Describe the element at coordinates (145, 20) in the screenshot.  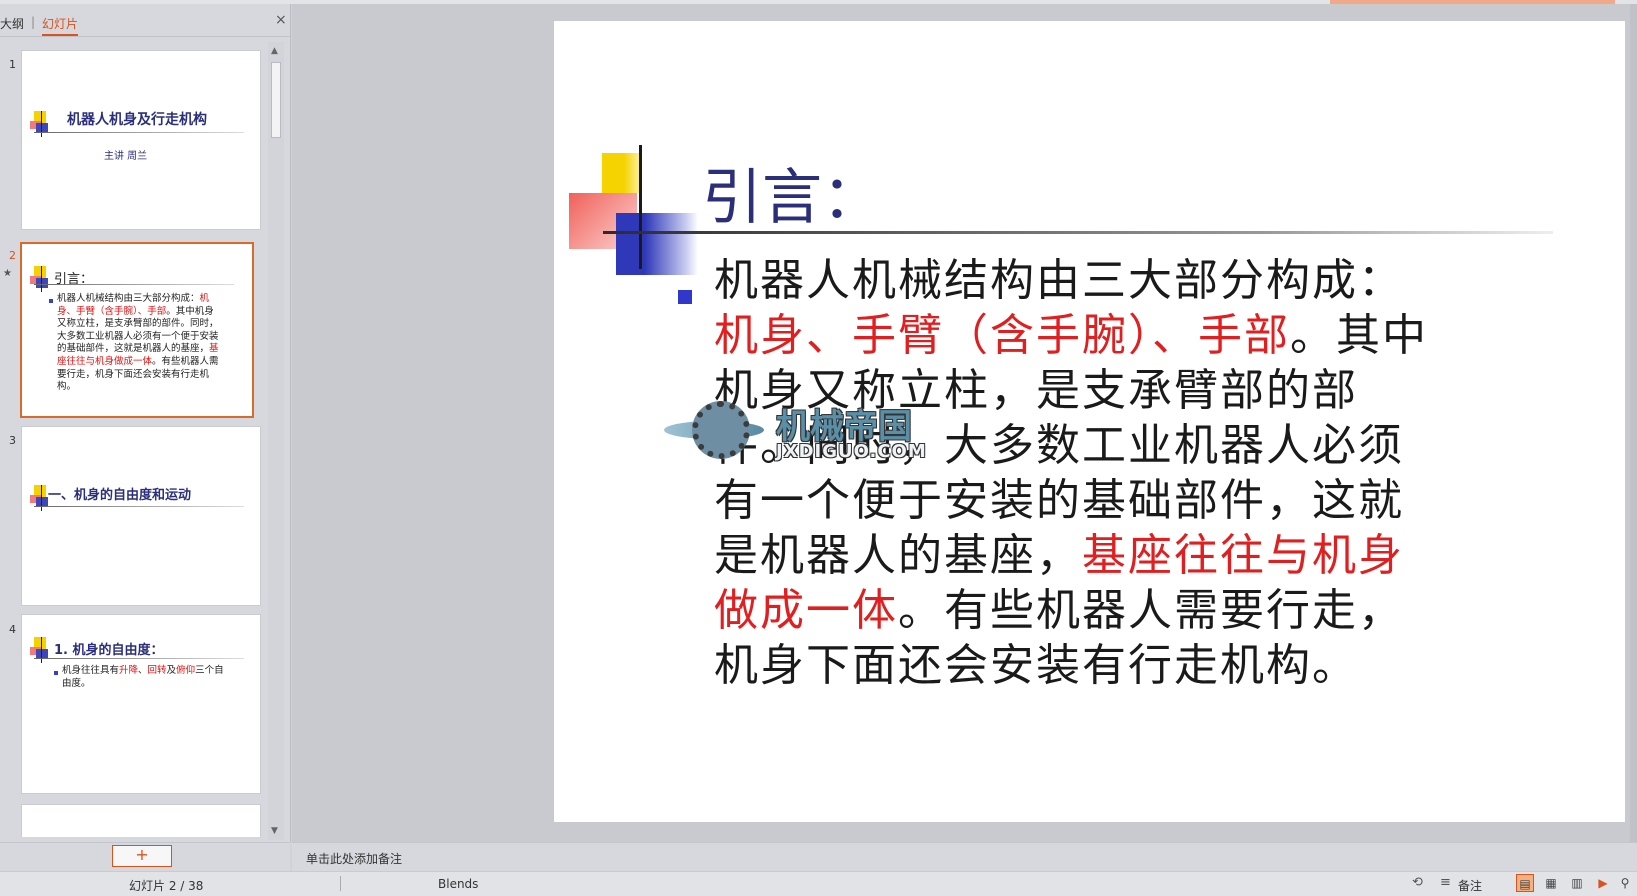
I see `panel-tabs: 大纲 | 幻灯片 ×` at that location.